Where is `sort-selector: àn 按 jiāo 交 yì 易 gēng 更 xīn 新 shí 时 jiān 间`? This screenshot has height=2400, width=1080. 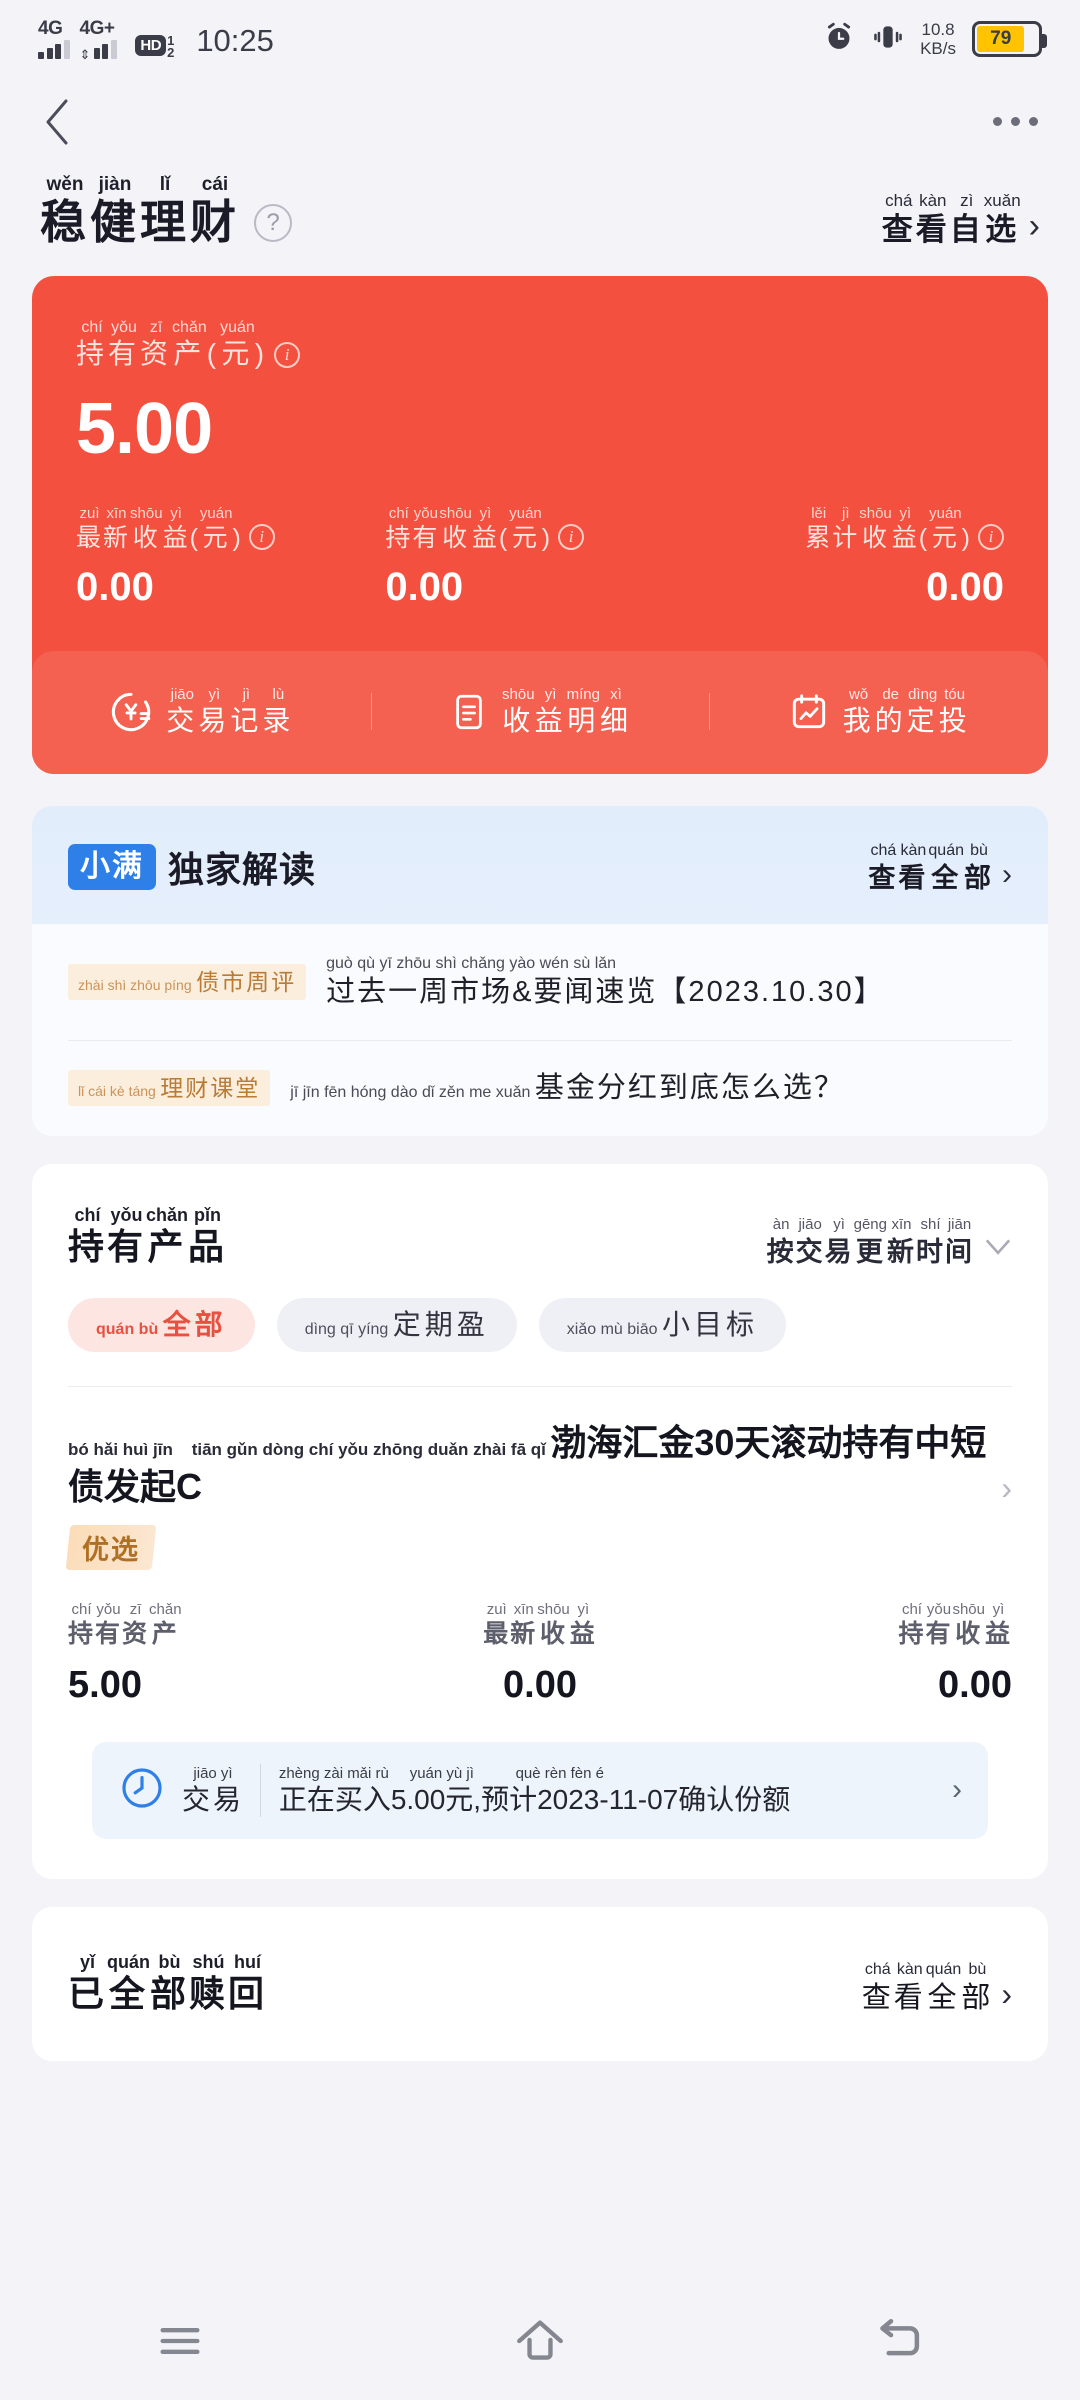
sort-selector: àn 按 jiāo 交 yì 易 gēng 更 xīn 新 shí 时 jiān 间 is located at coordinates (889, 1241).